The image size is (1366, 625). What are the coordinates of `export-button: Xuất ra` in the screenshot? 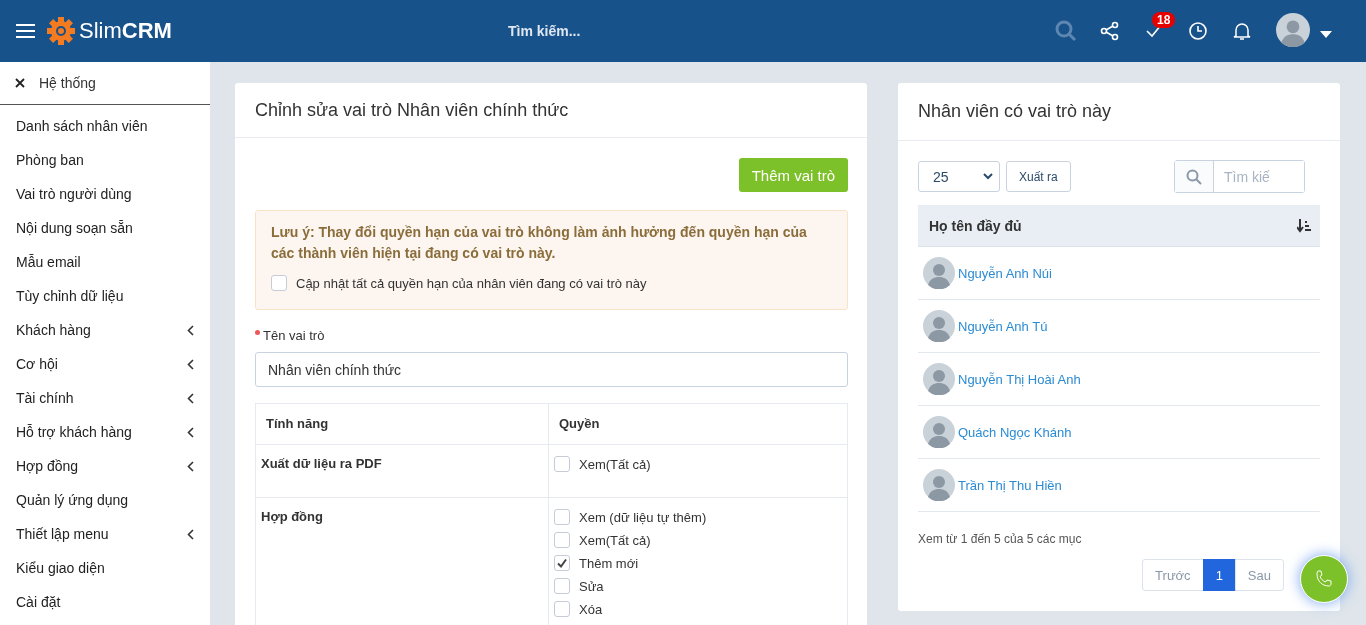 It's located at (1038, 176).